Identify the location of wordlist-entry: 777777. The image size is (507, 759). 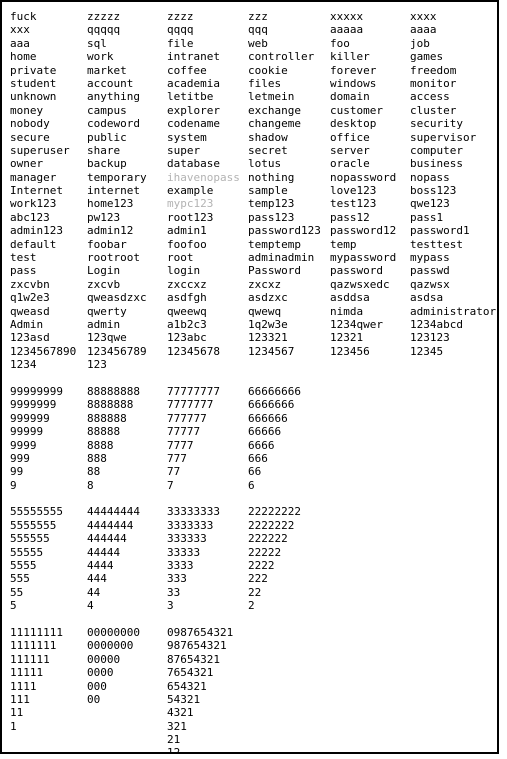
(203, 418).